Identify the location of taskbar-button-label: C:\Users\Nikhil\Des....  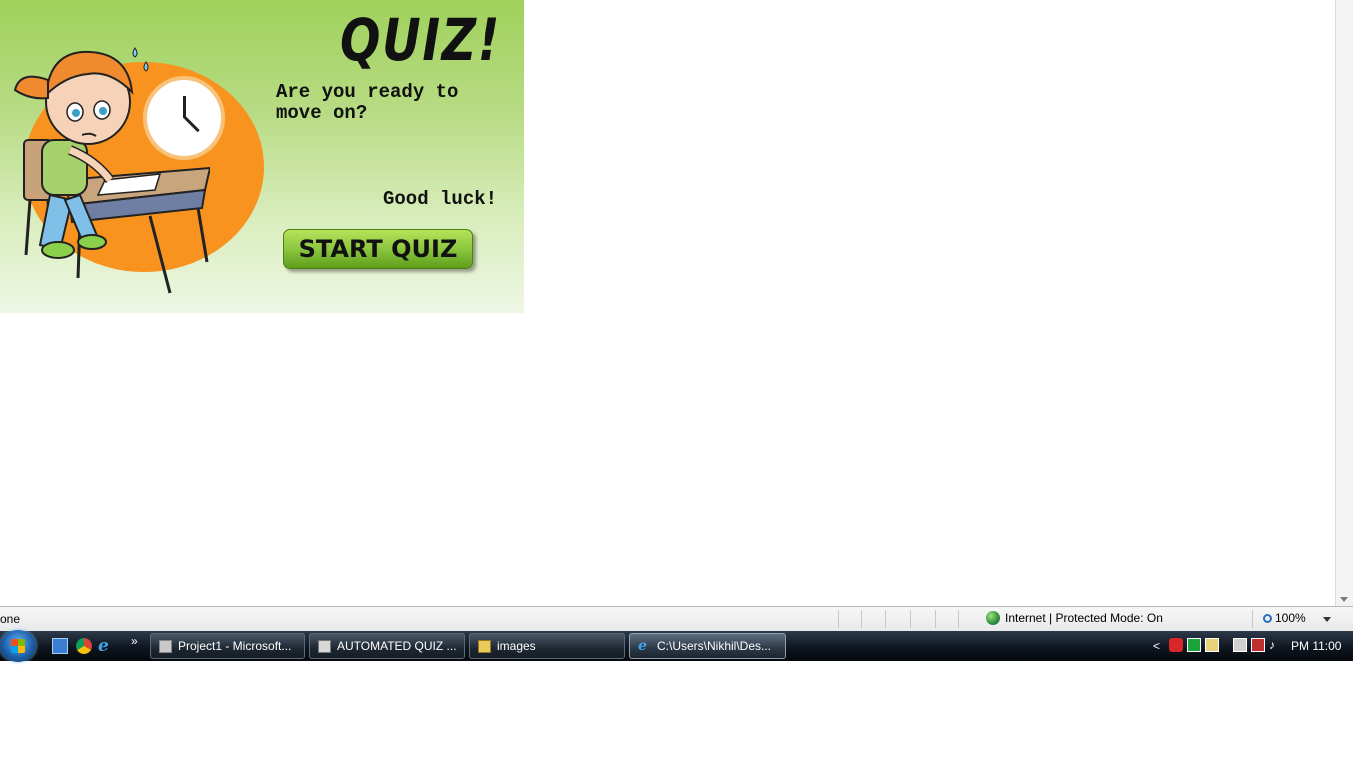
(714, 646).